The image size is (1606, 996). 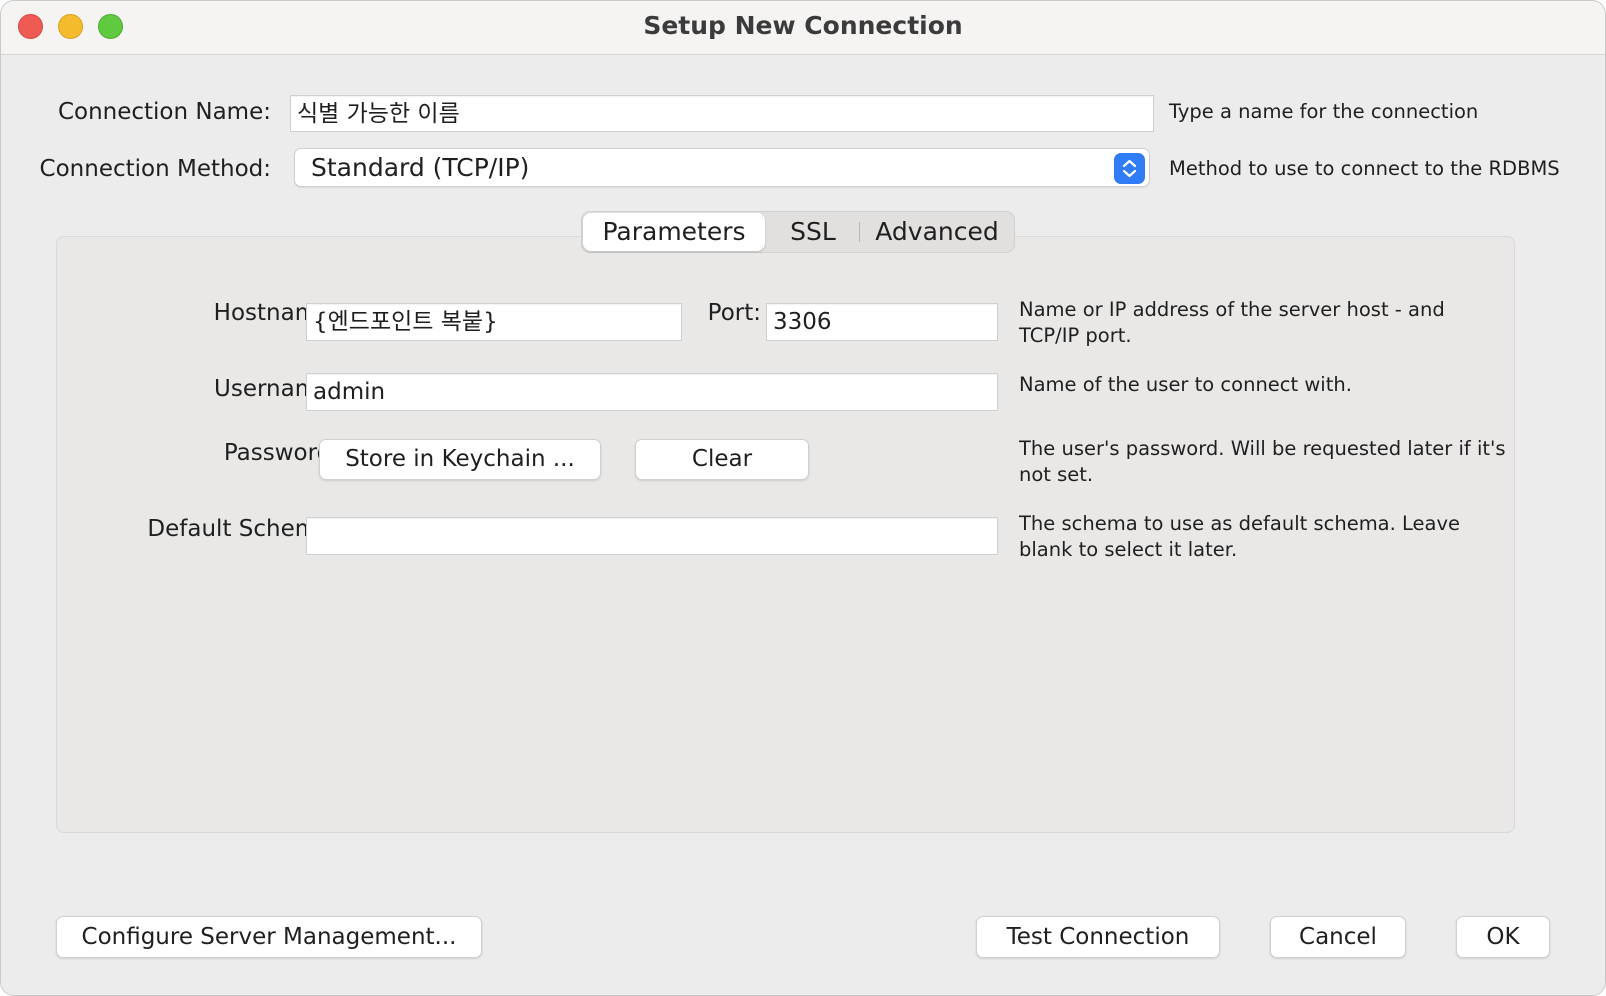 What do you see at coordinates (164, 112) in the screenshot?
I see `connection-name-label: Connection Name:` at bounding box center [164, 112].